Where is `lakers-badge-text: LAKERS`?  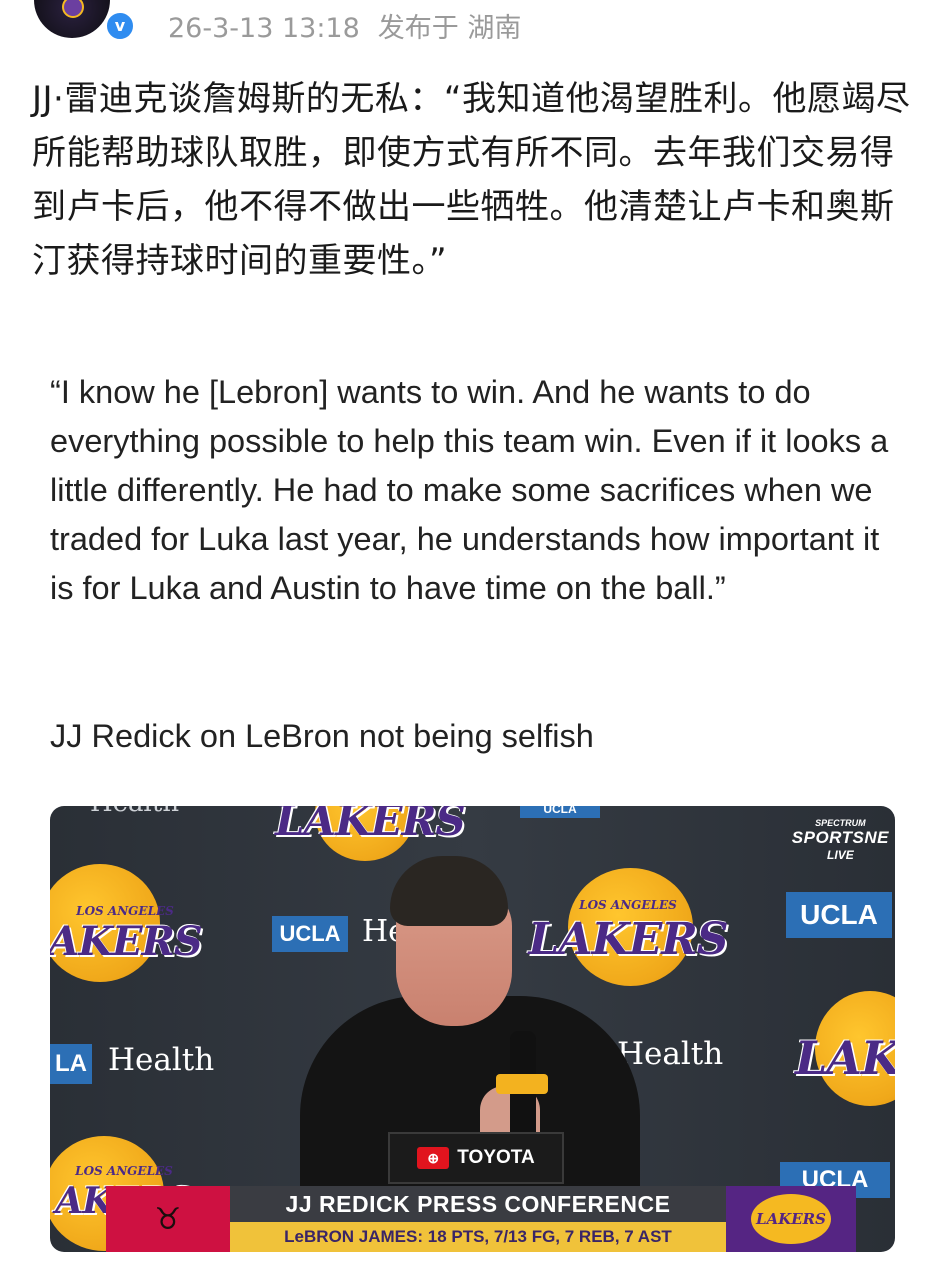
lakers-badge-text: LAKERS is located at coordinates (791, 1219).